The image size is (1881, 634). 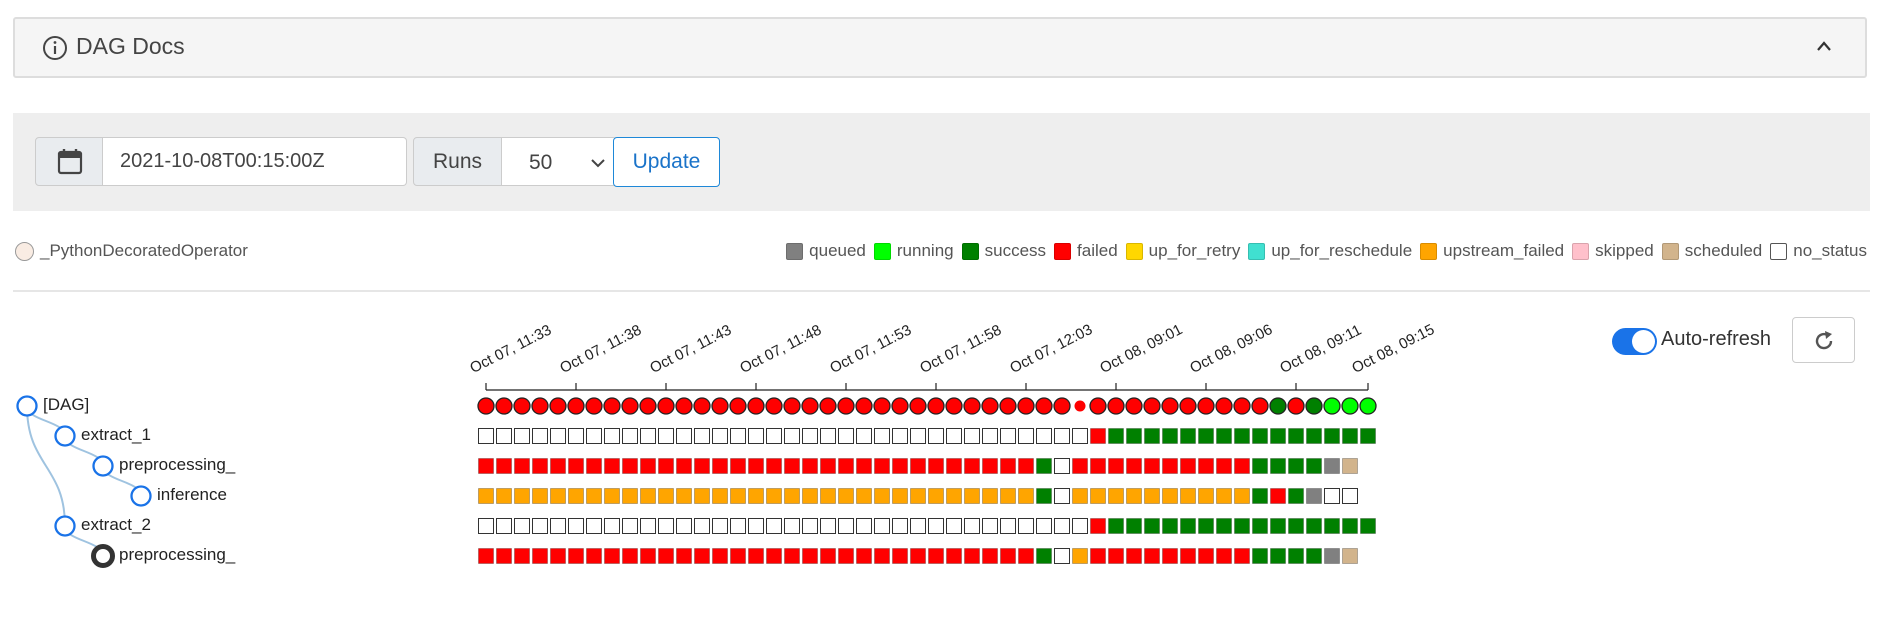 I want to click on tree-label: extract_1, so click(x=116, y=435).